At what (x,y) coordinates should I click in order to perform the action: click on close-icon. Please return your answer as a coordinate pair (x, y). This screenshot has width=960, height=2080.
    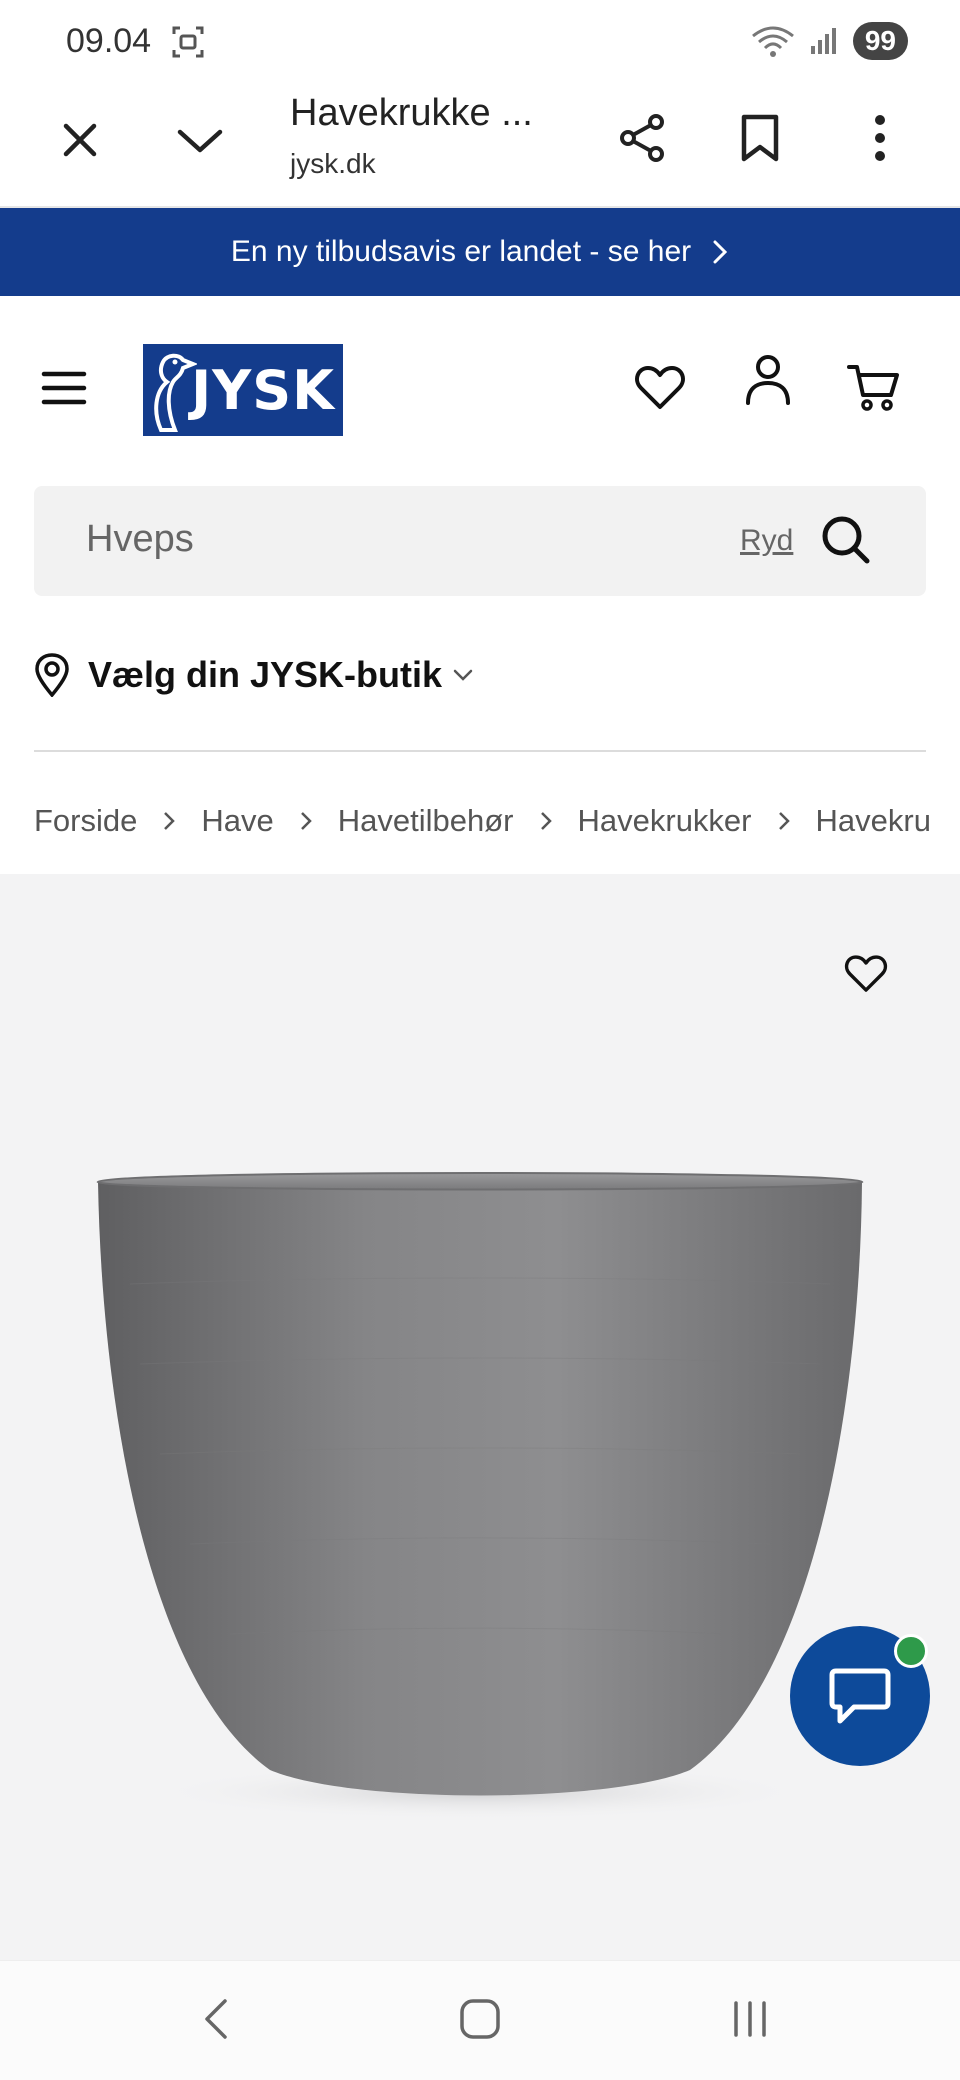
    Looking at the image, I should click on (80, 140).